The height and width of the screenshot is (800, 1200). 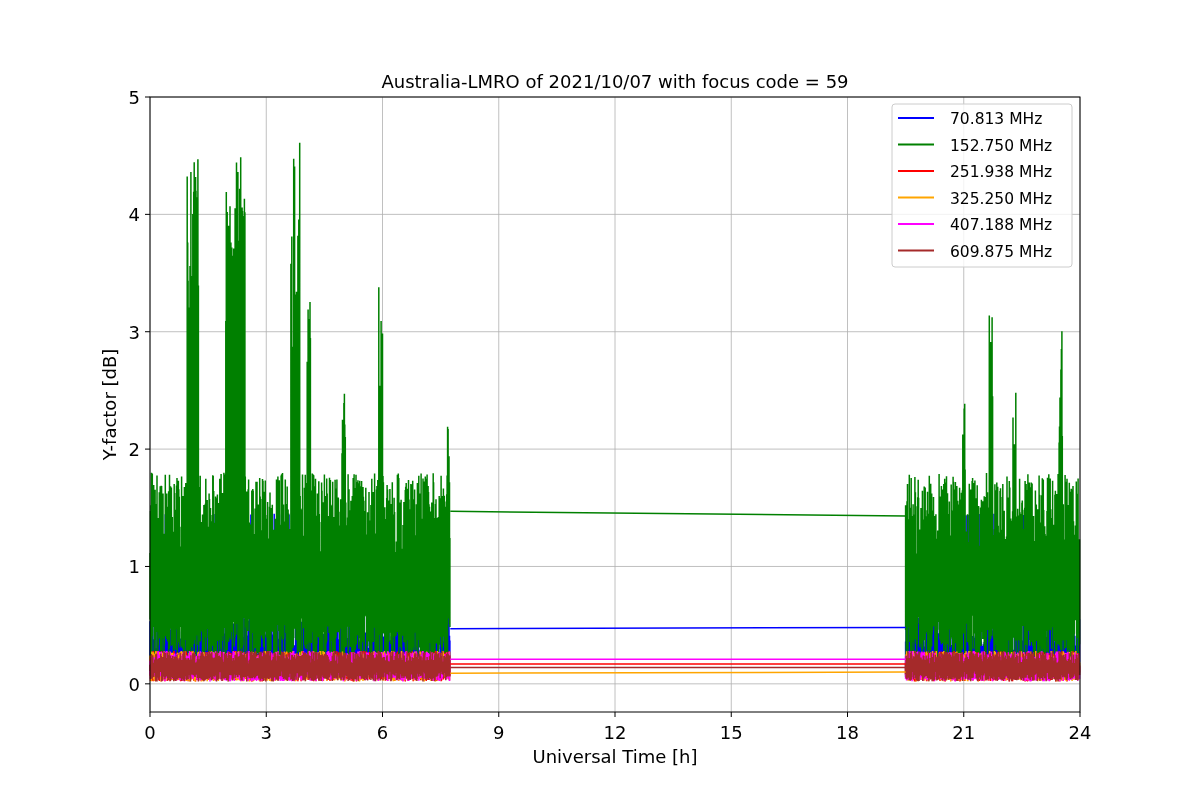 I want to click on tick-label: 21, so click(x=964, y=732).